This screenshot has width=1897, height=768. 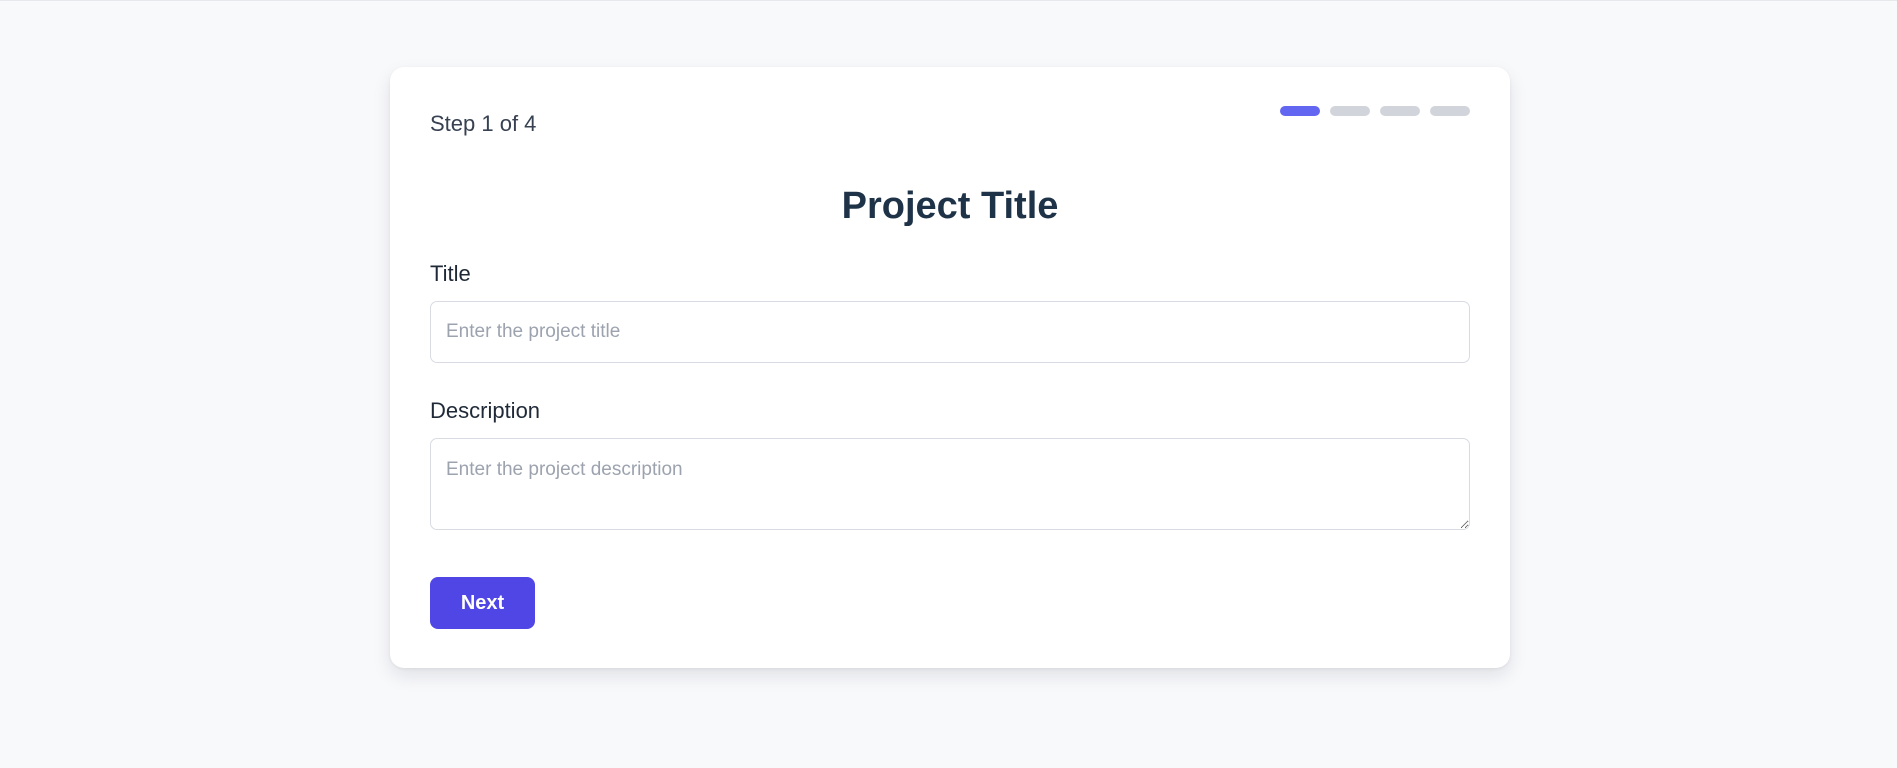 What do you see at coordinates (950, 332) in the screenshot?
I see `title-input` at bounding box center [950, 332].